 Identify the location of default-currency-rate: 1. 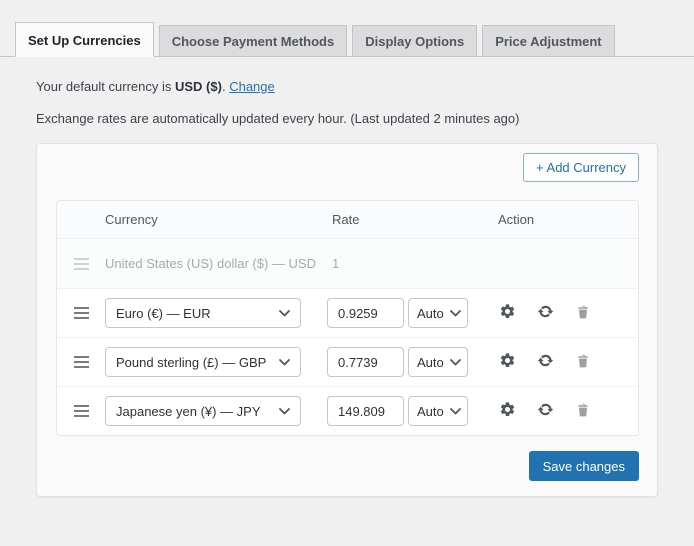
(336, 263).